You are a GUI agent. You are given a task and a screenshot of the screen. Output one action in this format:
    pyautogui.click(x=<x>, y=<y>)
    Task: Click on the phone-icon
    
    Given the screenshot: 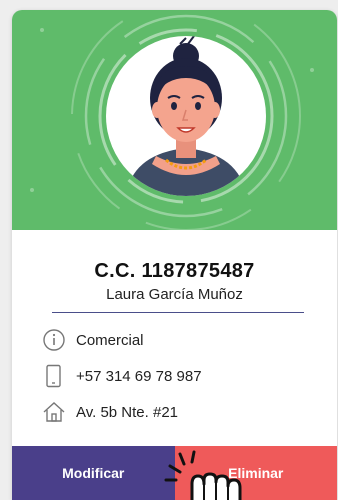 What is the action you would take?
    pyautogui.click(x=53, y=376)
    